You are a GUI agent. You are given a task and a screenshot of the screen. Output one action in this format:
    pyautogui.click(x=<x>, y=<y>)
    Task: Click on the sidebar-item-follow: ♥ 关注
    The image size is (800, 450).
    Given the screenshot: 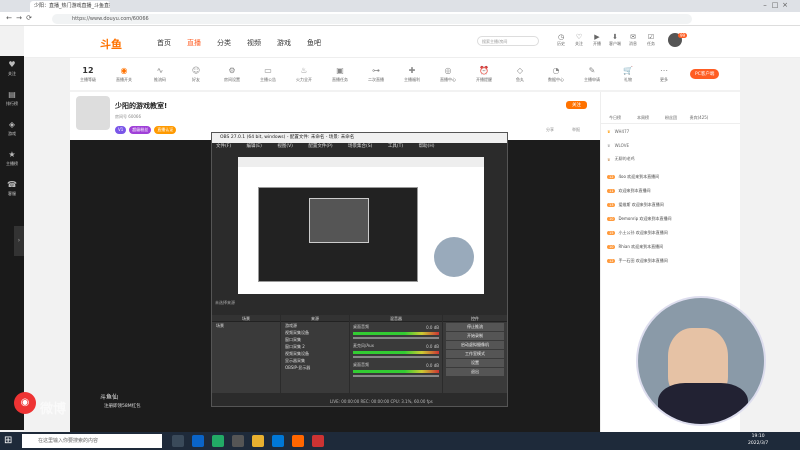 What is the action you would take?
    pyautogui.click(x=12, y=71)
    